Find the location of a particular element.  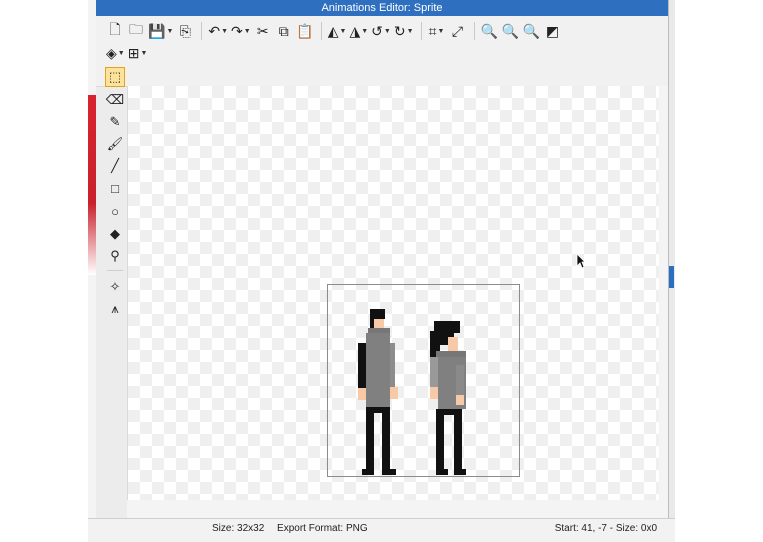

select-rectangle-icon: ⬚ is located at coordinates (115, 76).